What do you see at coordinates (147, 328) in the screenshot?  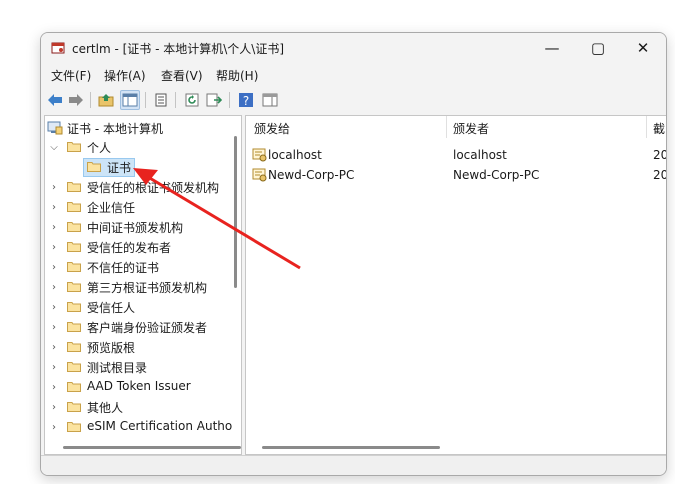 I see `tree-item-label: 客户端身份验证颁发者` at bounding box center [147, 328].